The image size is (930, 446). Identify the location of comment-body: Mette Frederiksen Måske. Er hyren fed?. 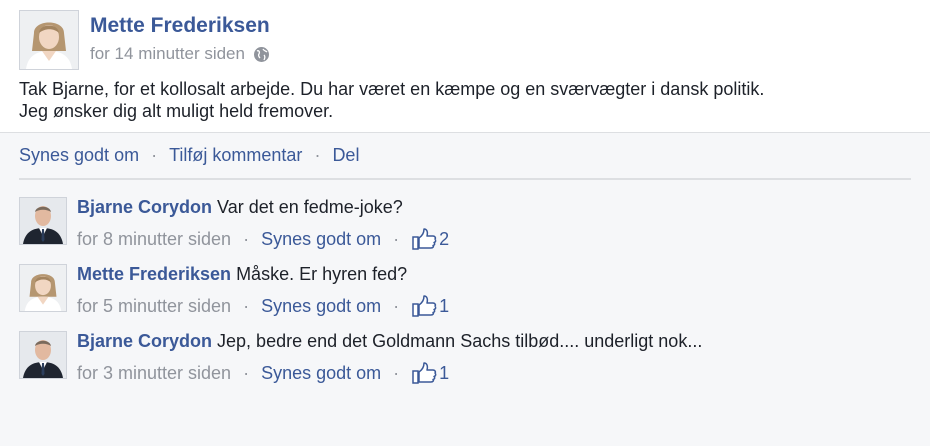
(242, 274).